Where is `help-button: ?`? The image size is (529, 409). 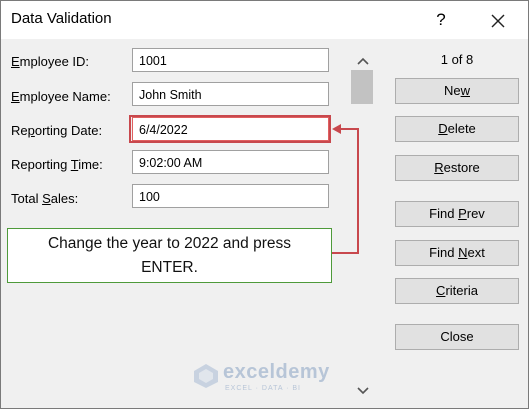
help-button: ? is located at coordinates (441, 20).